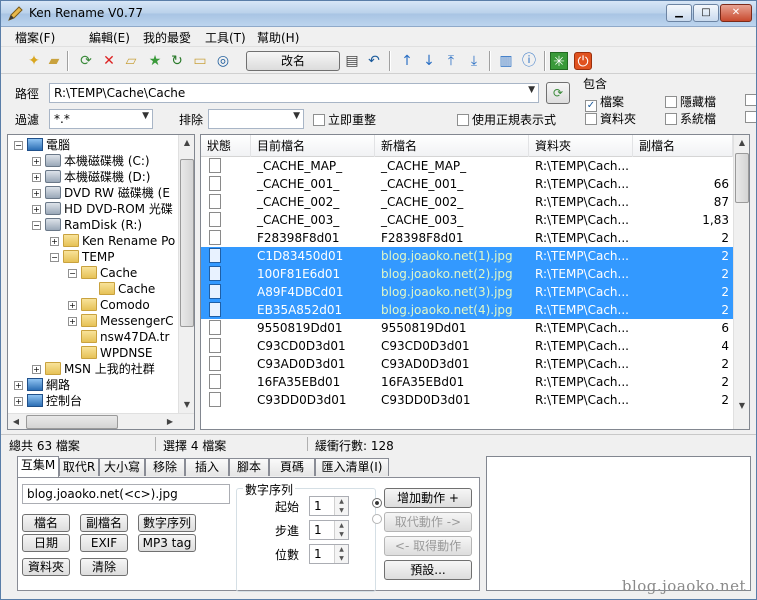 The height and width of the screenshot is (600, 757). What do you see at coordinates (581, 146) in the screenshot?
I see `column-folder: 資料夾` at bounding box center [581, 146].